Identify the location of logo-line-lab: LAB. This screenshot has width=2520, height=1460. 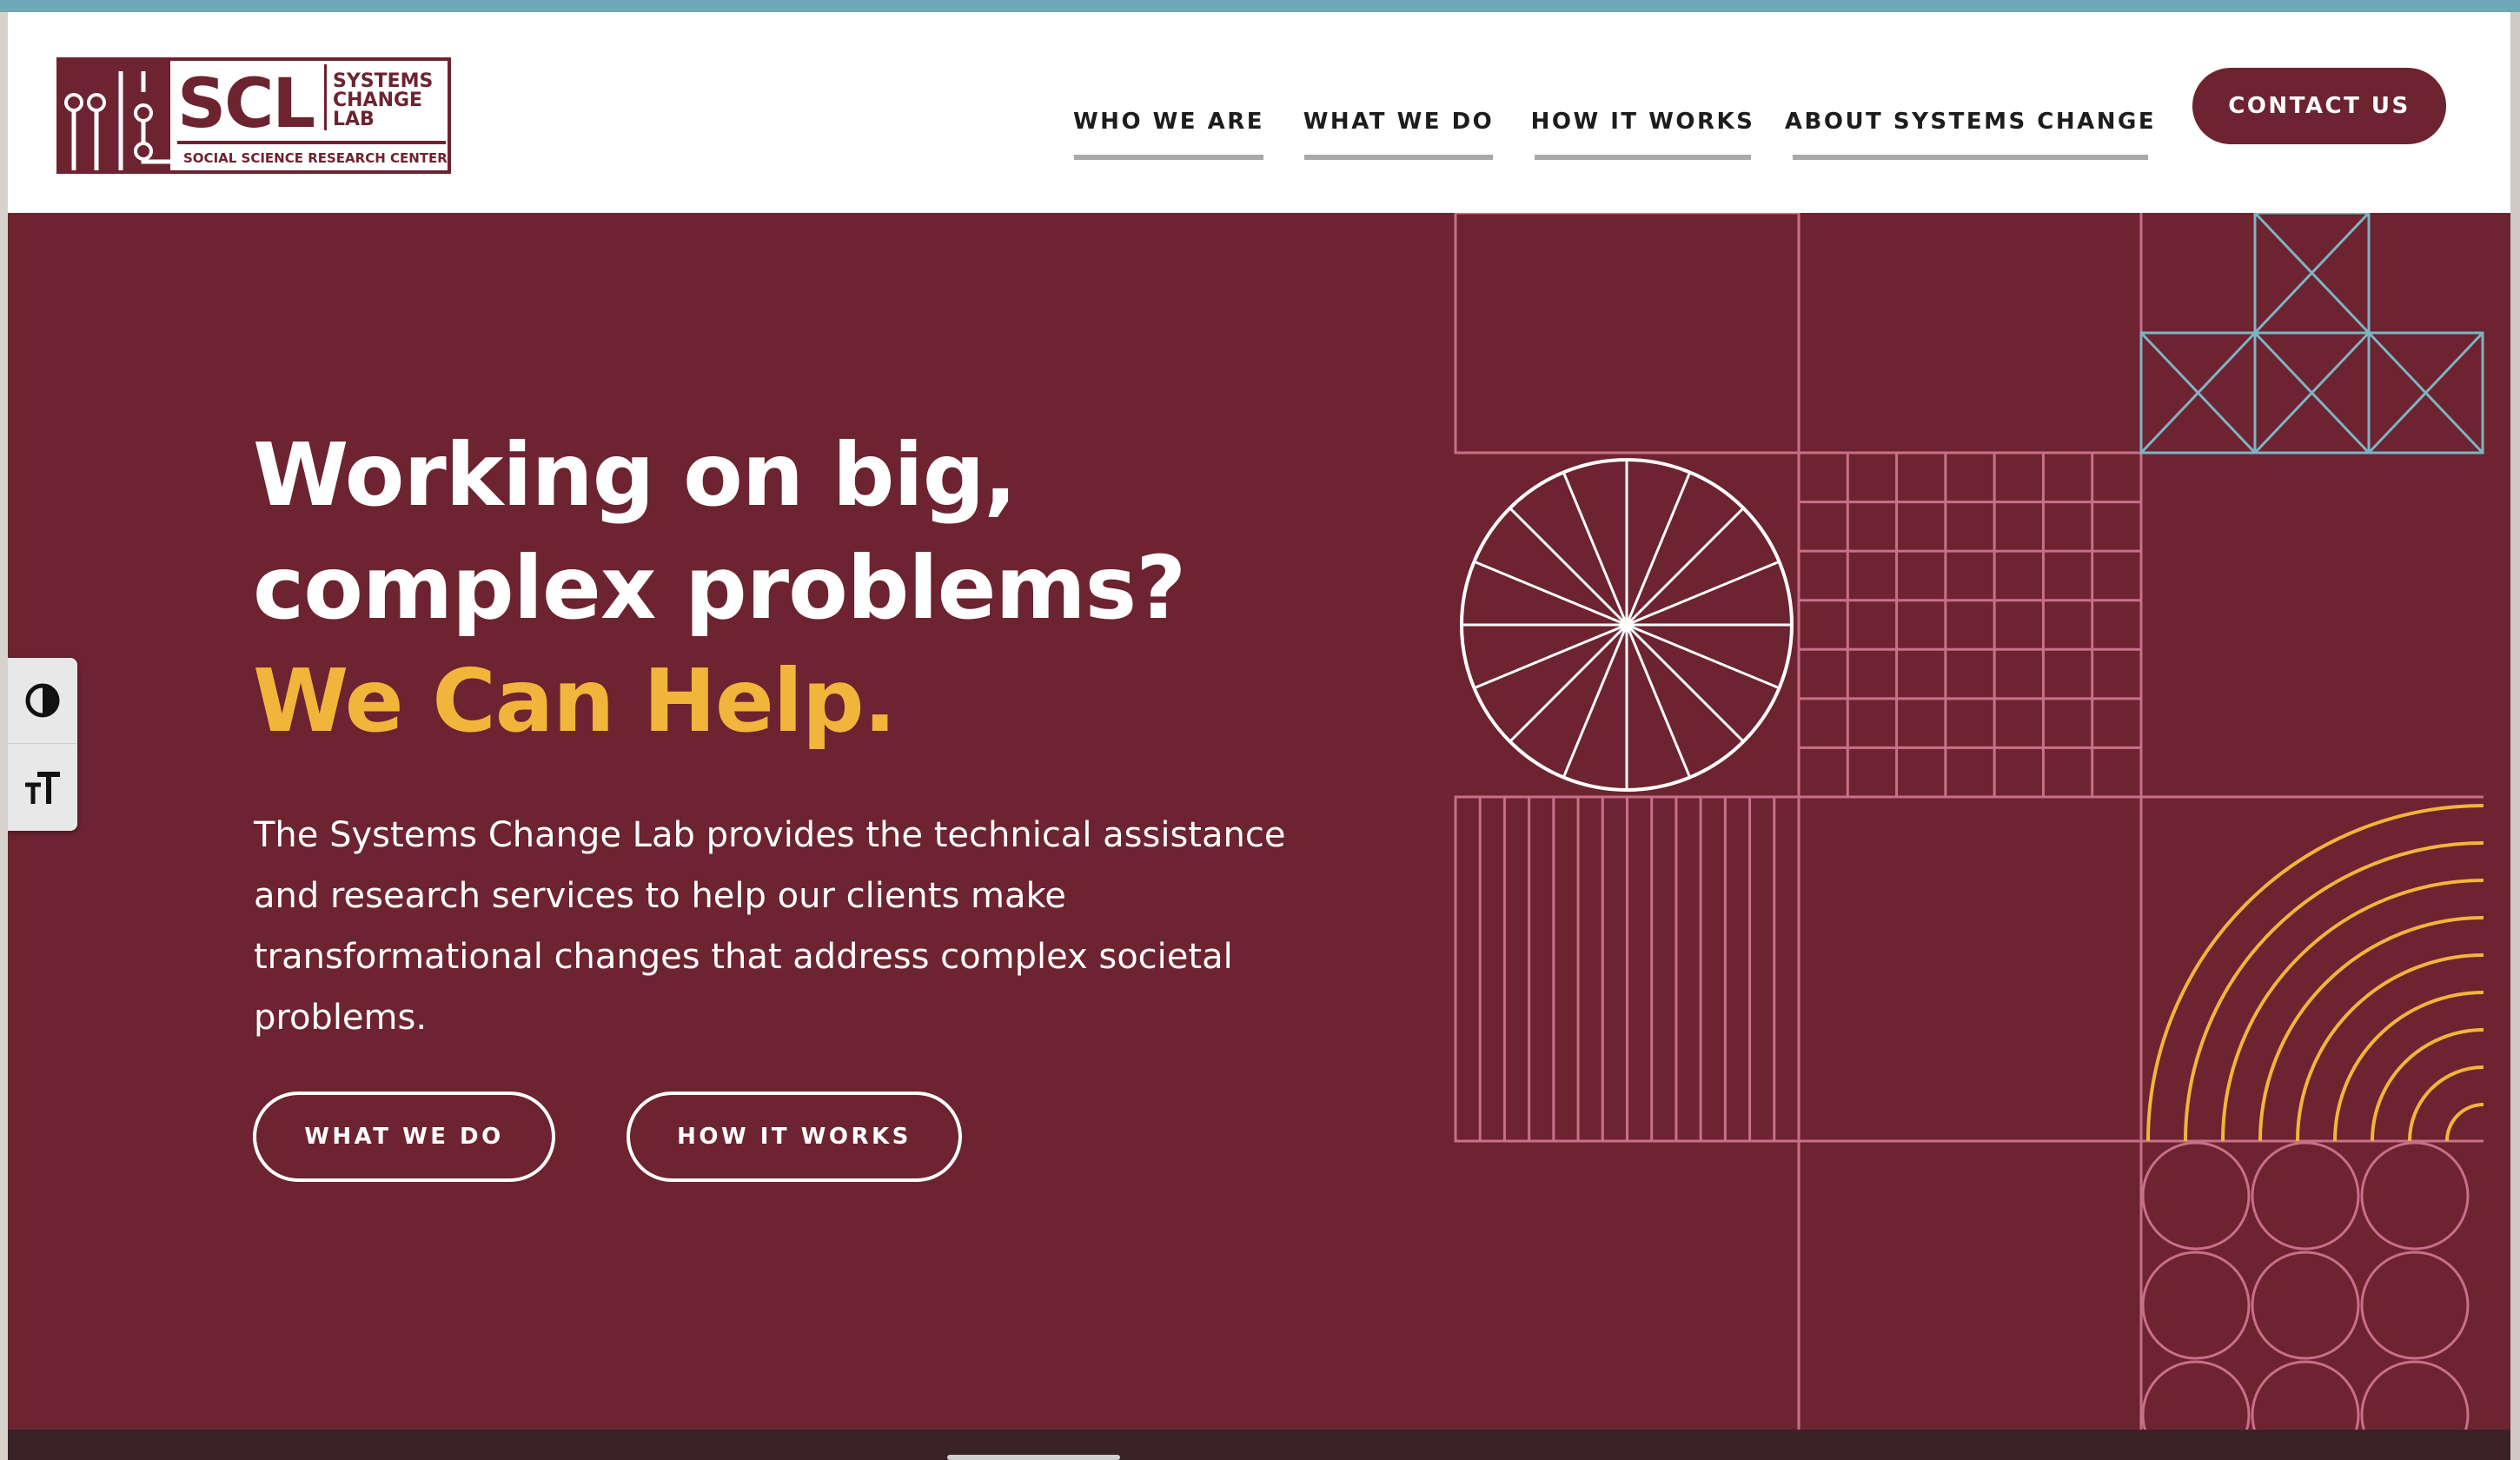
(354, 119).